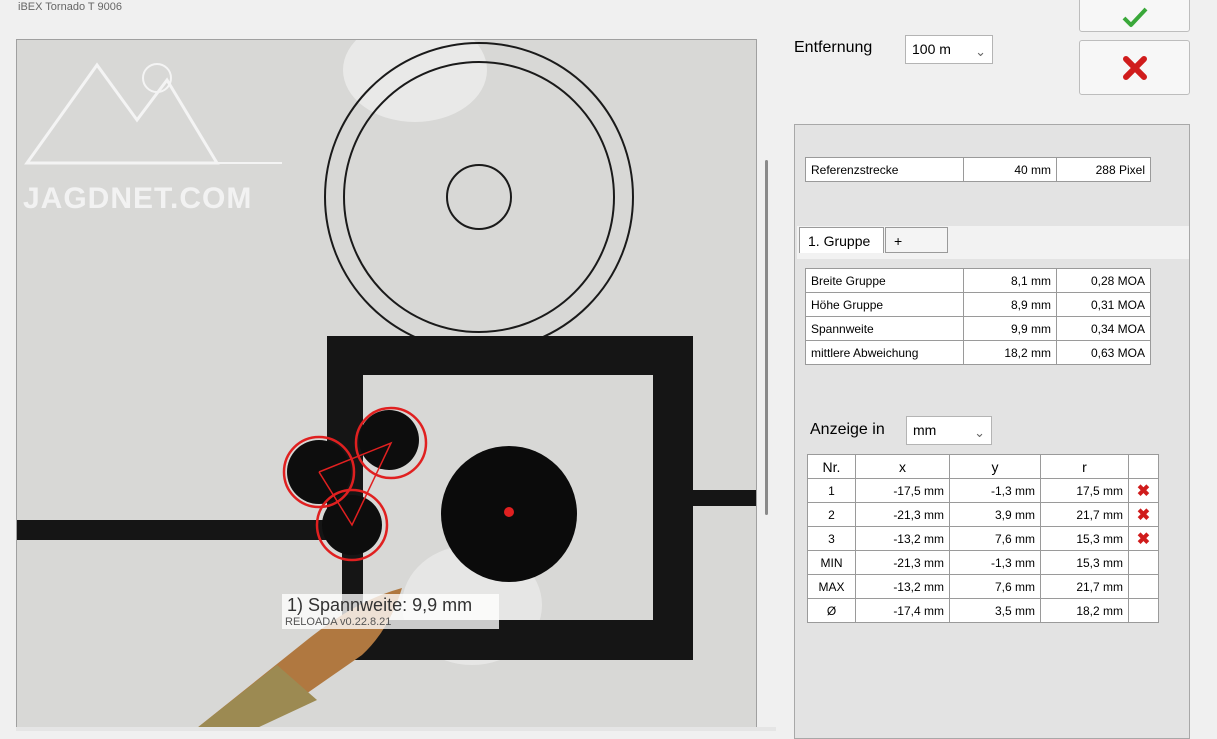 The height and width of the screenshot is (739, 1217). What do you see at coordinates (1103, 280) in the screenshot?
I see `stat-moa: 0,28 MOA` at bounding box center [1103, 280].